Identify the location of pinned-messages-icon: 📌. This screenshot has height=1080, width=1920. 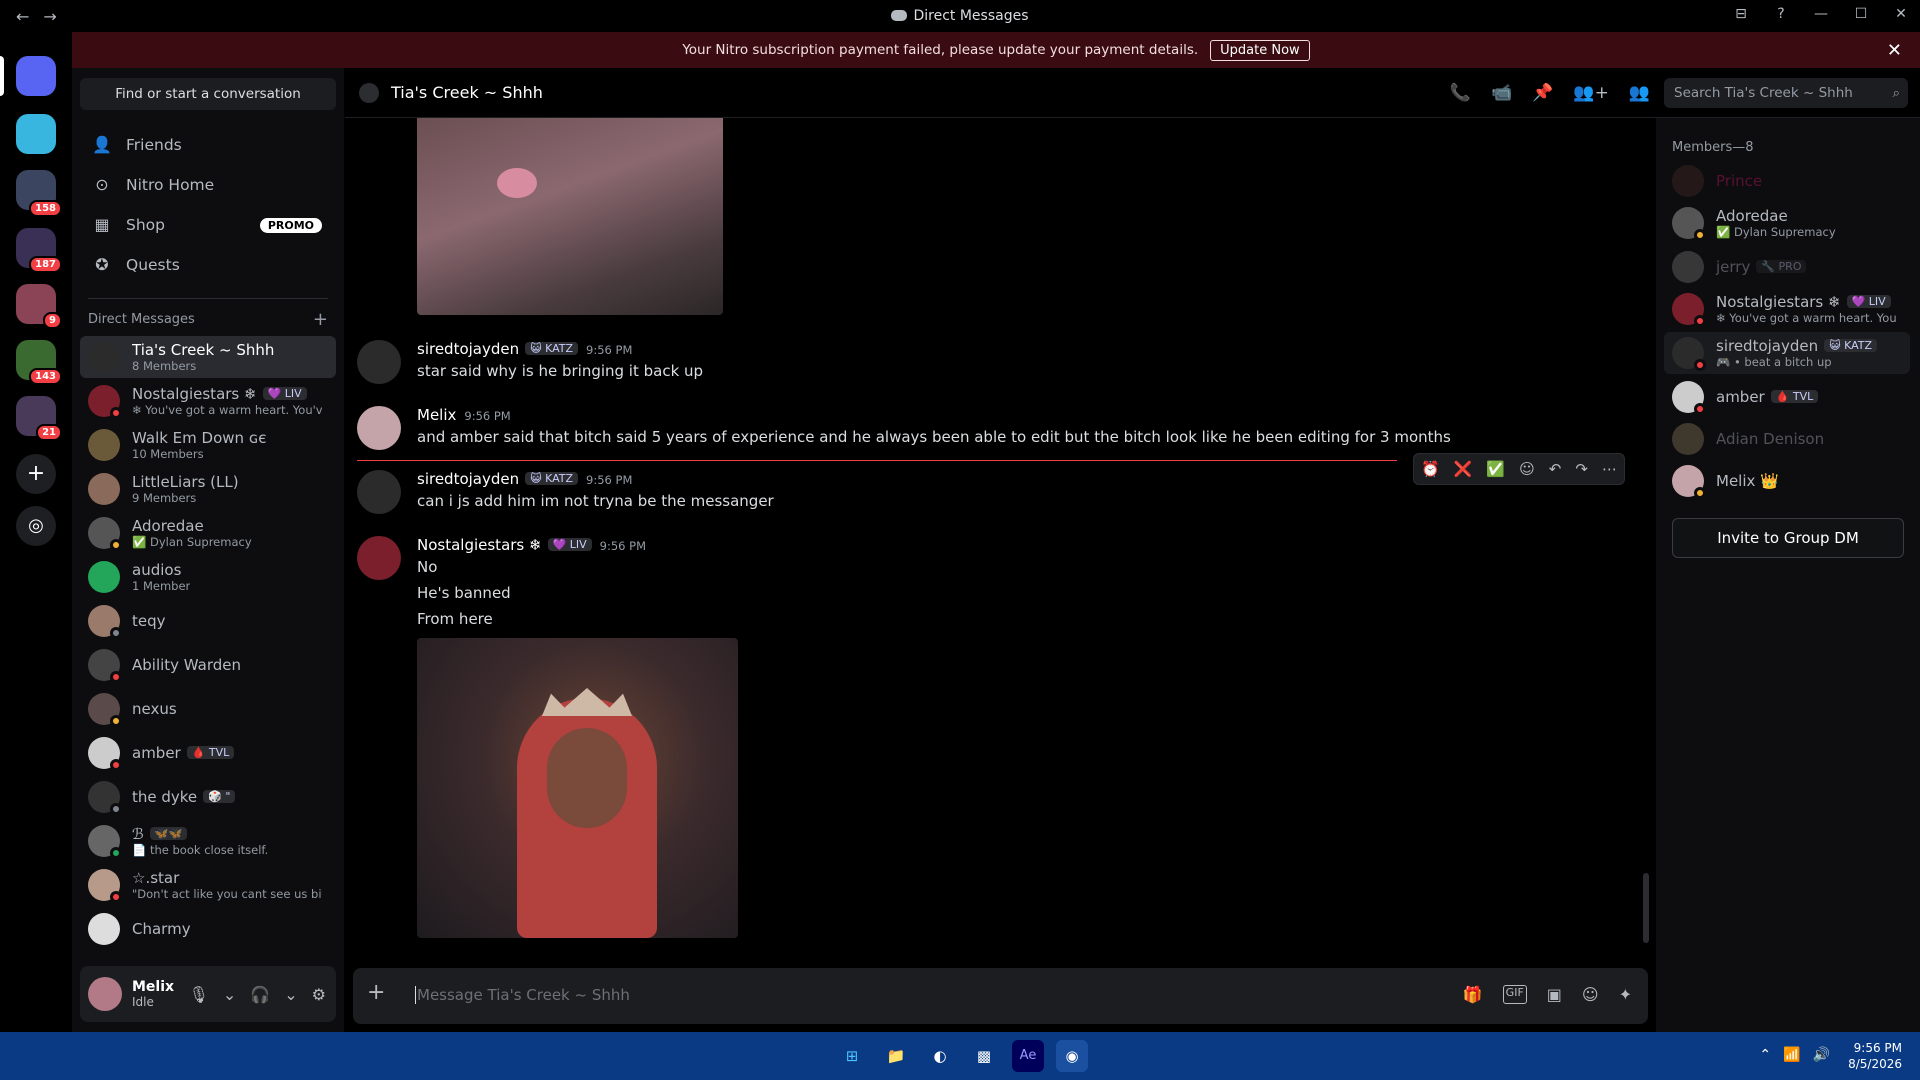
(1542, 93).